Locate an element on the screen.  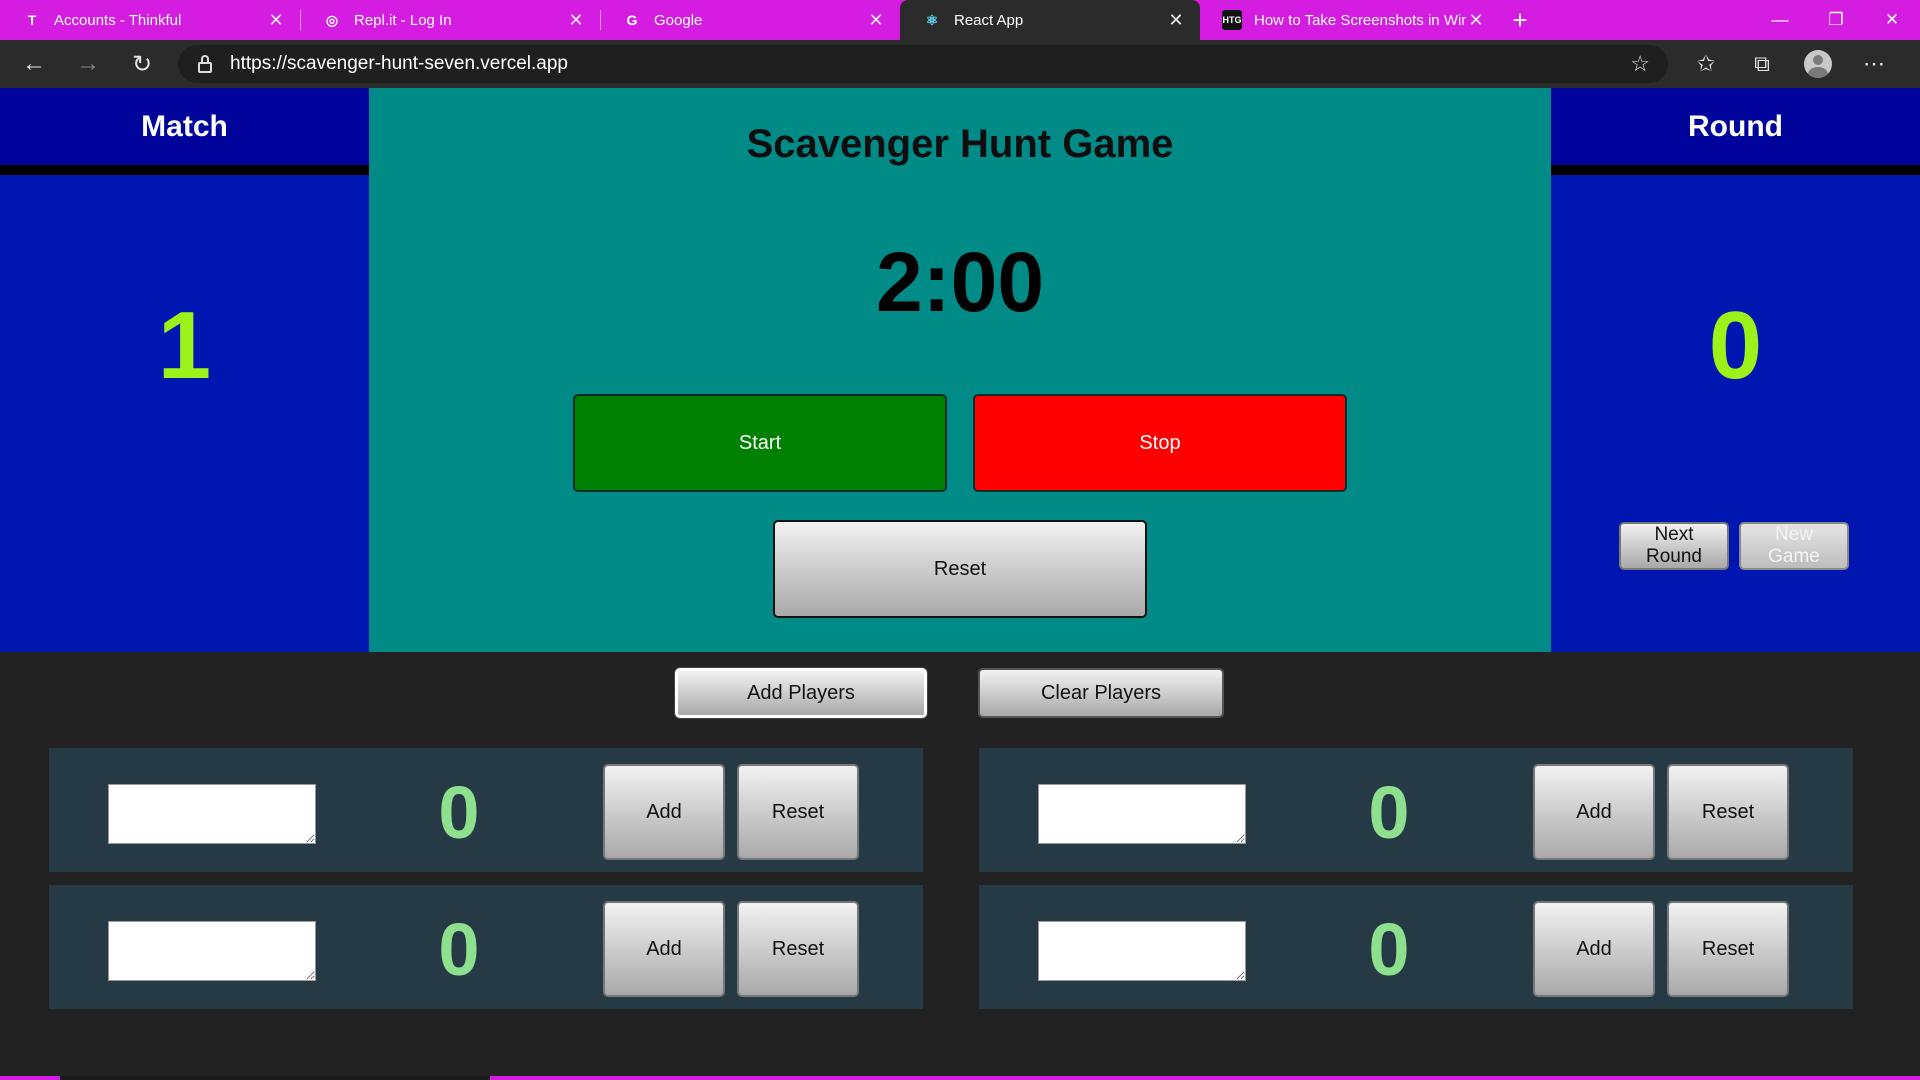
toolbar-actions: ✩ ⧉ ⋯ is located at coordinates (1790, 64).